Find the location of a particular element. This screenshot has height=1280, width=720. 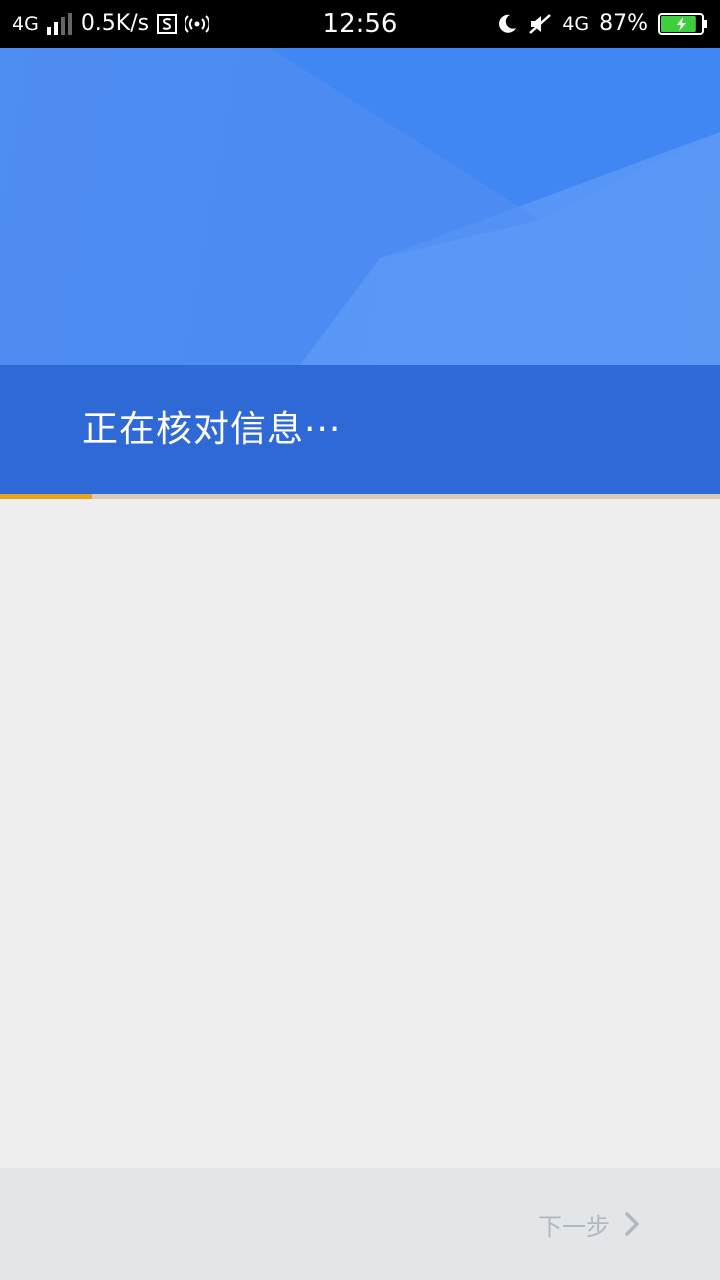

network-speed-label: 0.5K/s is located at coordinates (115, 23).